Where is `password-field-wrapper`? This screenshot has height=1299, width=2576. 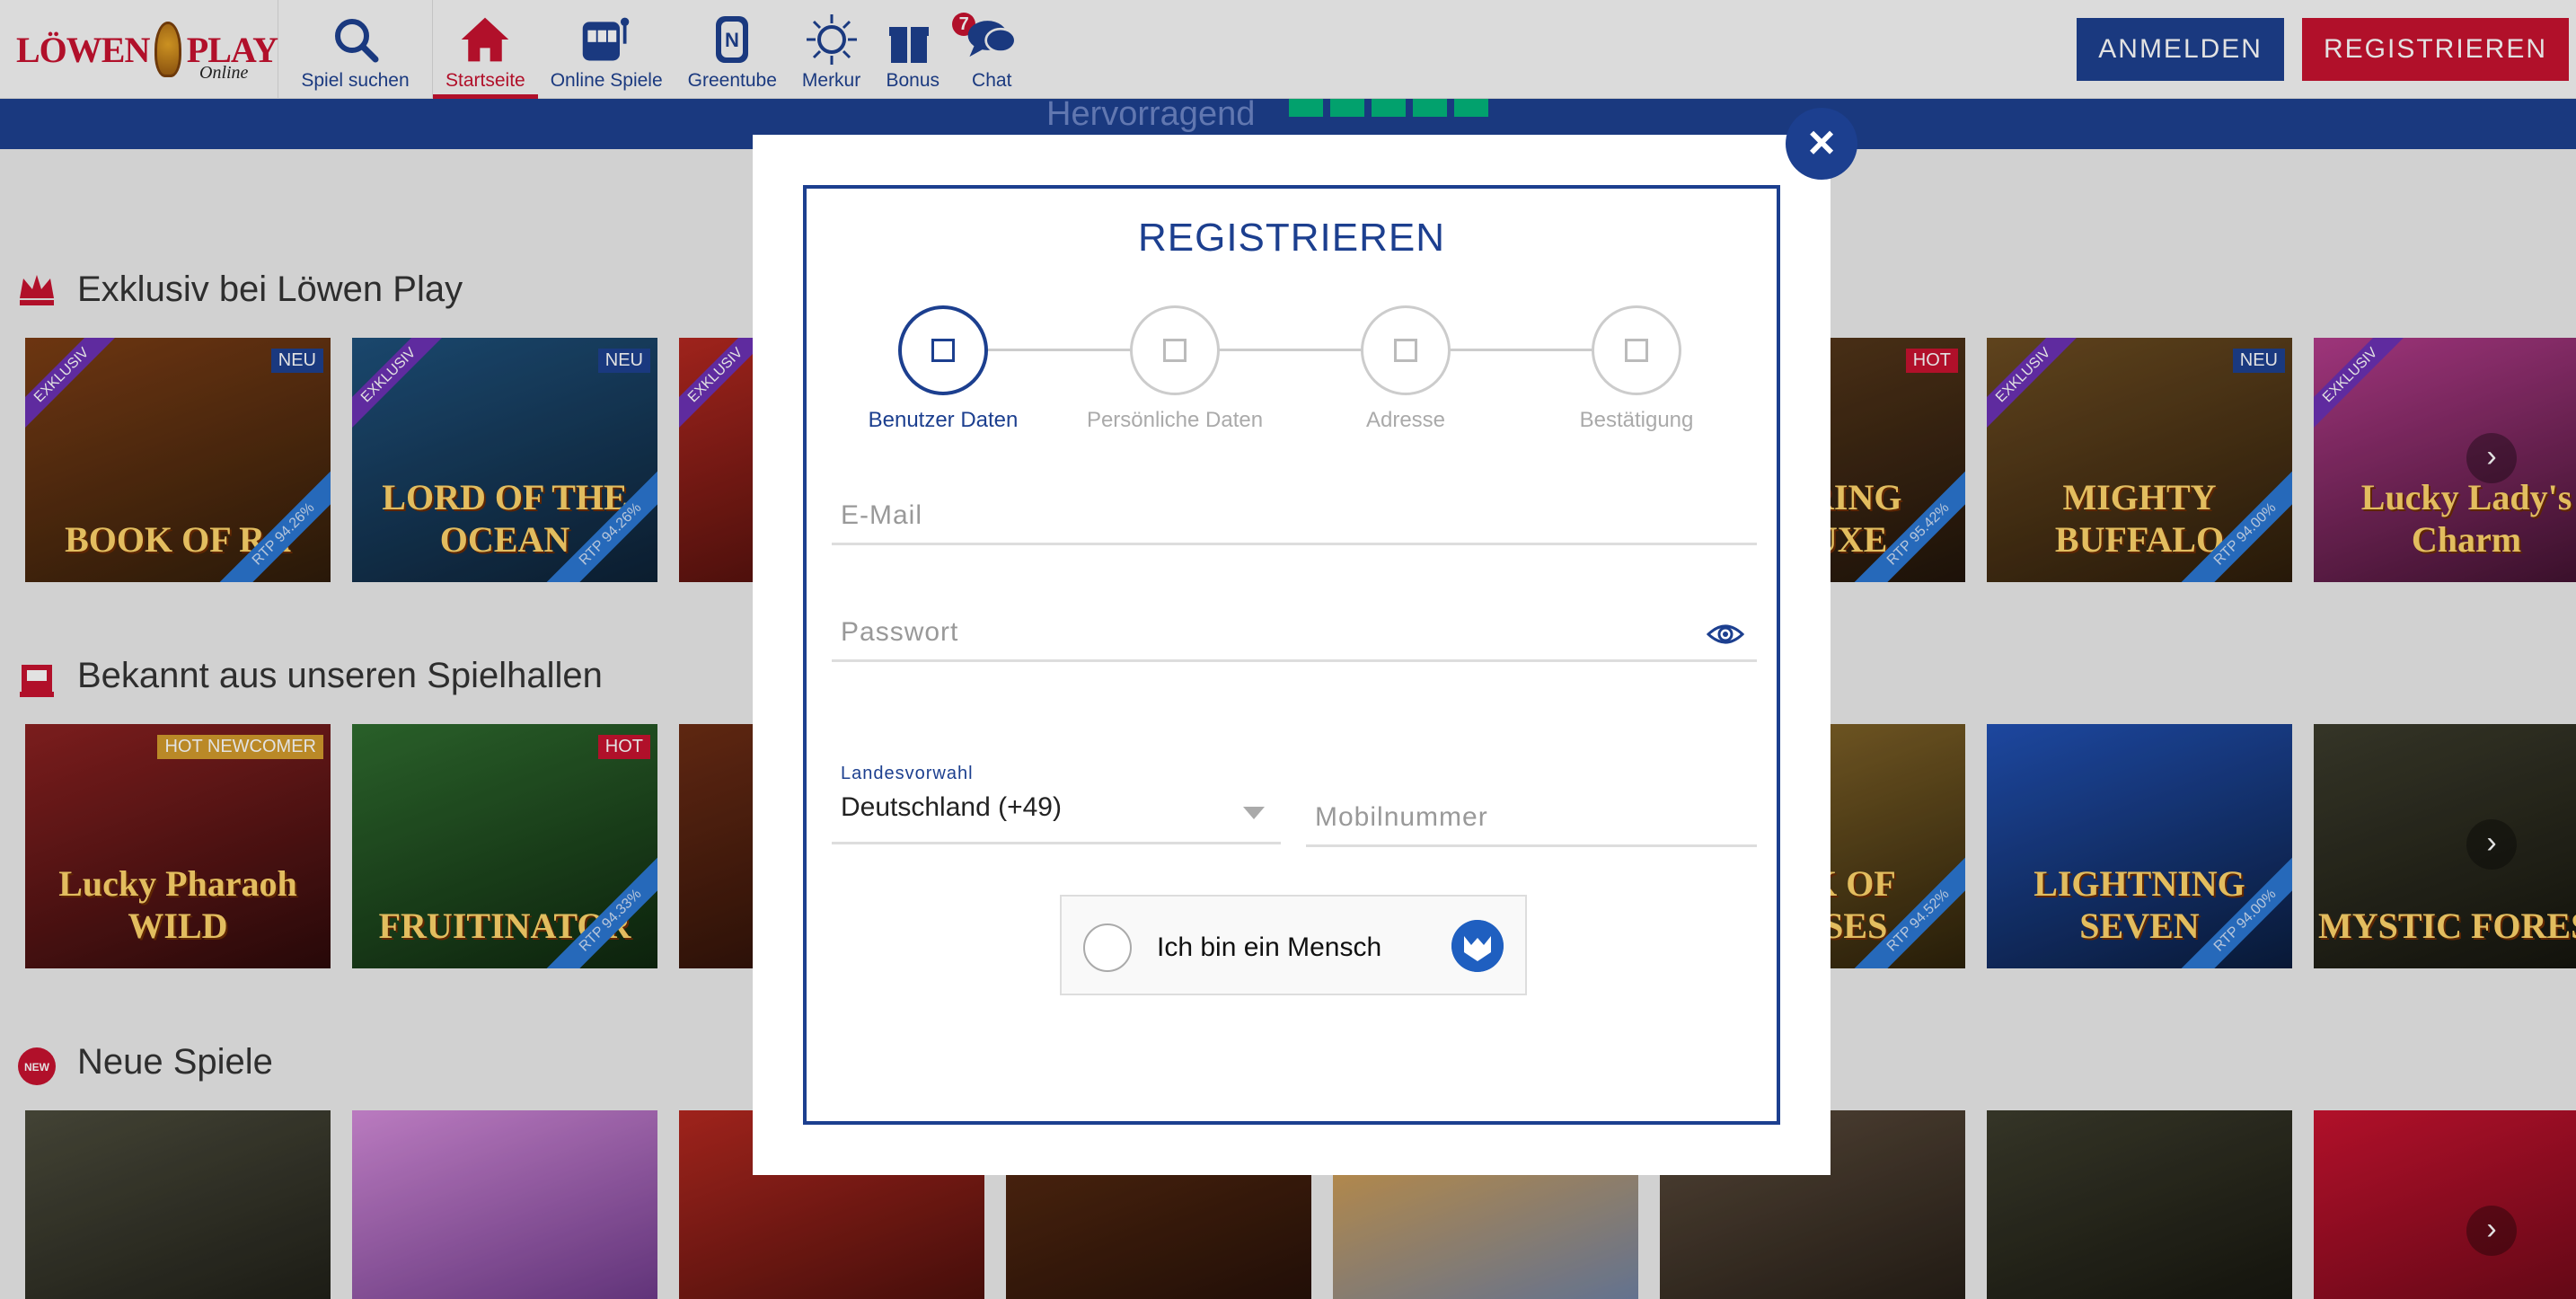
password-field-wrapper is located at coordinates (1294, 633).